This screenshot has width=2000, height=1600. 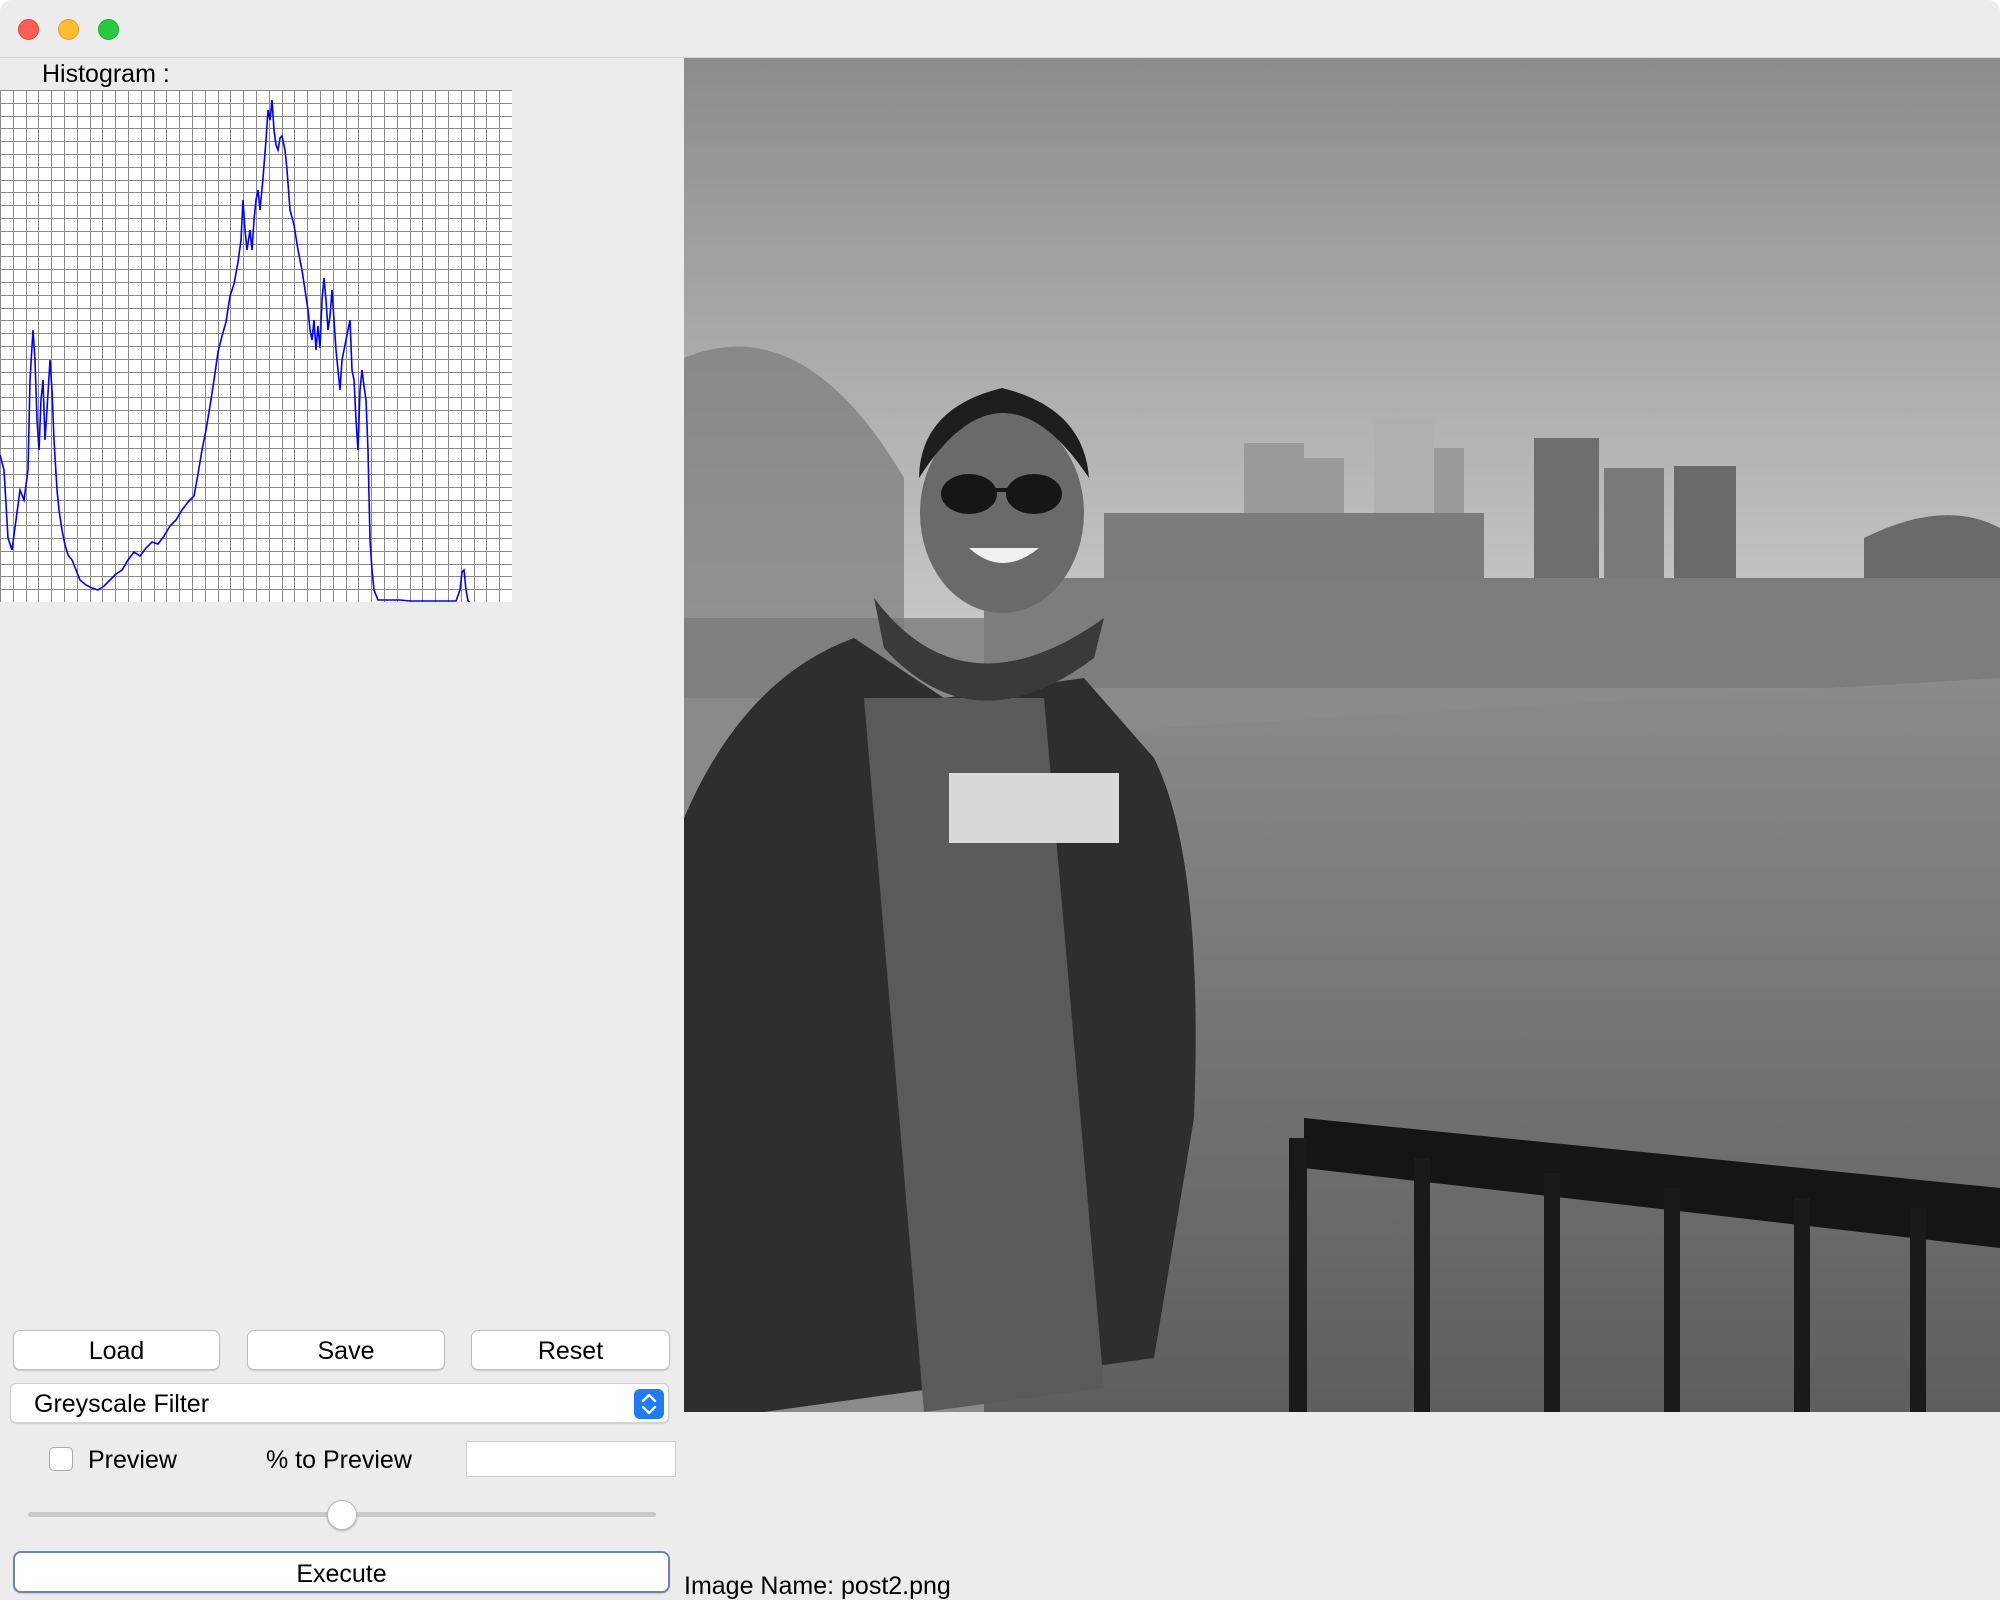 I want to click on preview-slider-thumb, so click(x=342, y=1515).